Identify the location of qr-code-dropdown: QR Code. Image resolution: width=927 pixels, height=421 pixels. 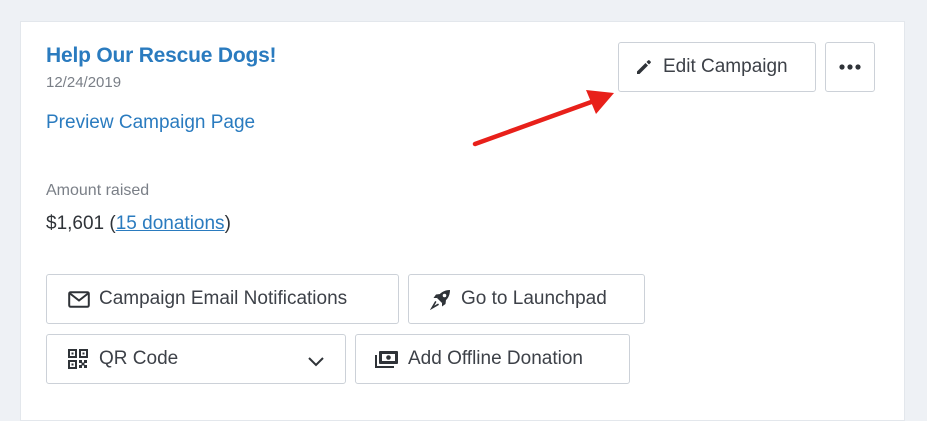
(196, 359).